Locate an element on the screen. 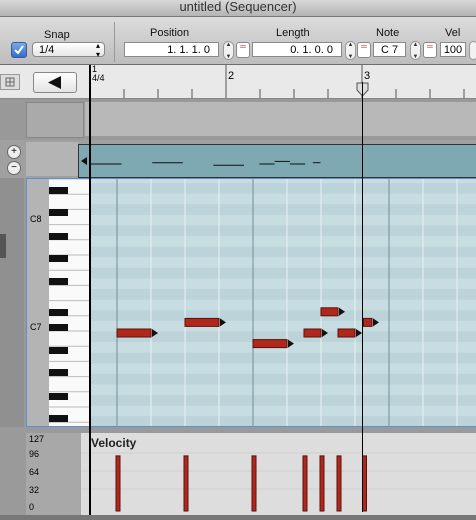  octave-label-c8: C8 is located at coordinates (36, 219).